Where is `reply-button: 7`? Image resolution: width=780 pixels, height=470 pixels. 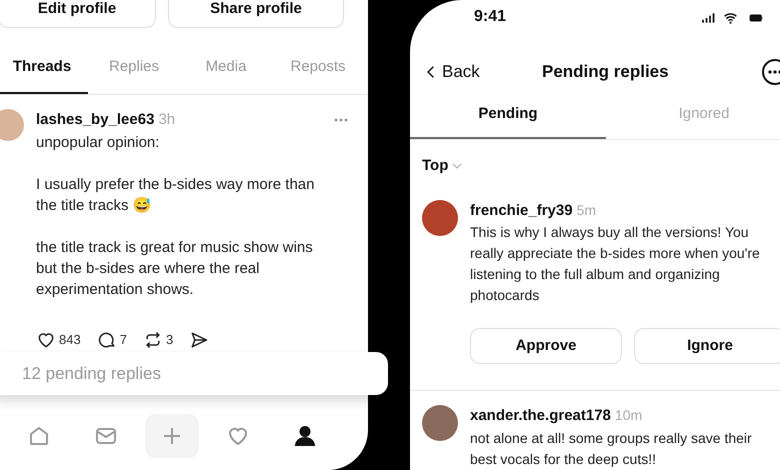 reply-button: 7 is located at coordinates (111, 340).